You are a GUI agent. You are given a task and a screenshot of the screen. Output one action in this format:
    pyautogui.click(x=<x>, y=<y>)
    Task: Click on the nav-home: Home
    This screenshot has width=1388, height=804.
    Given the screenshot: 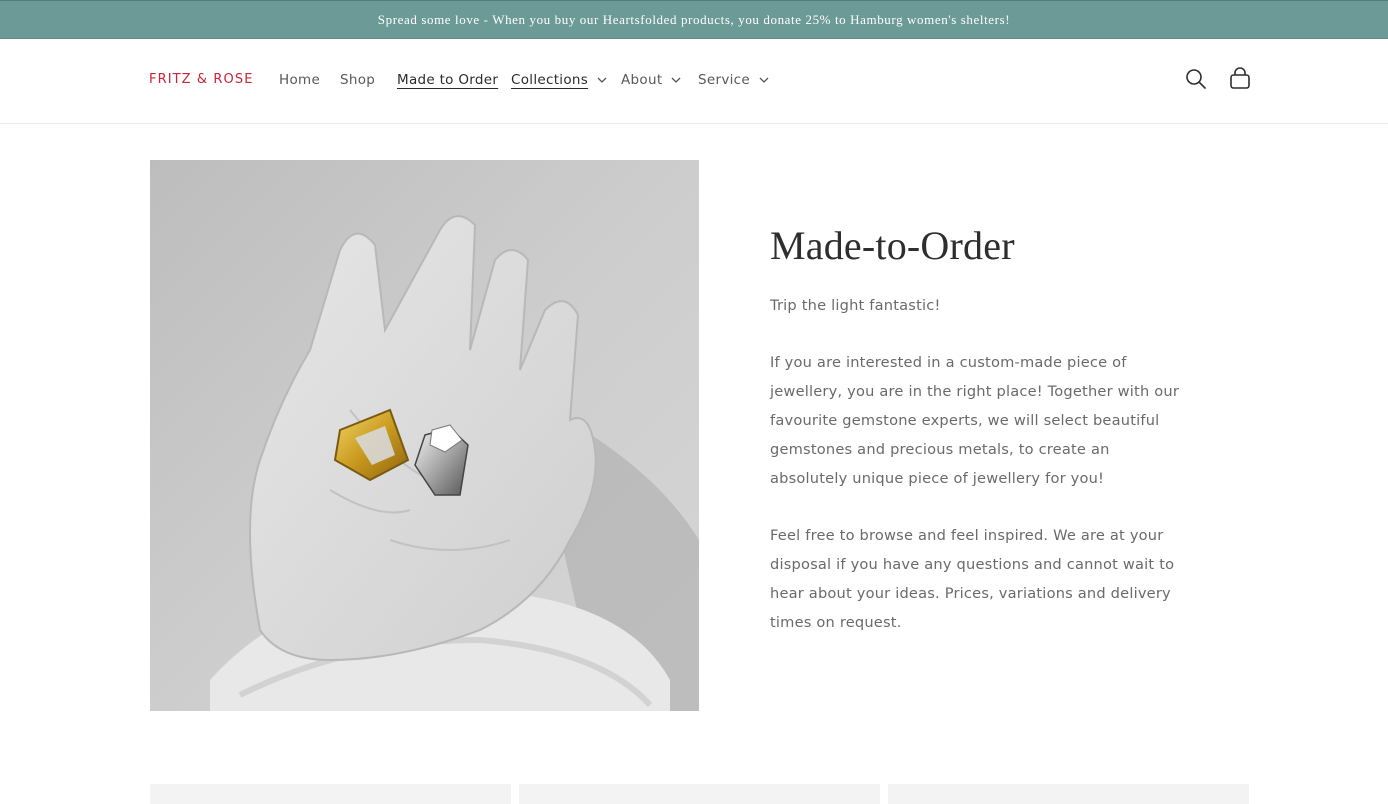 What is the action you would take?
    pyautogui.click(x=299, y=80)
    